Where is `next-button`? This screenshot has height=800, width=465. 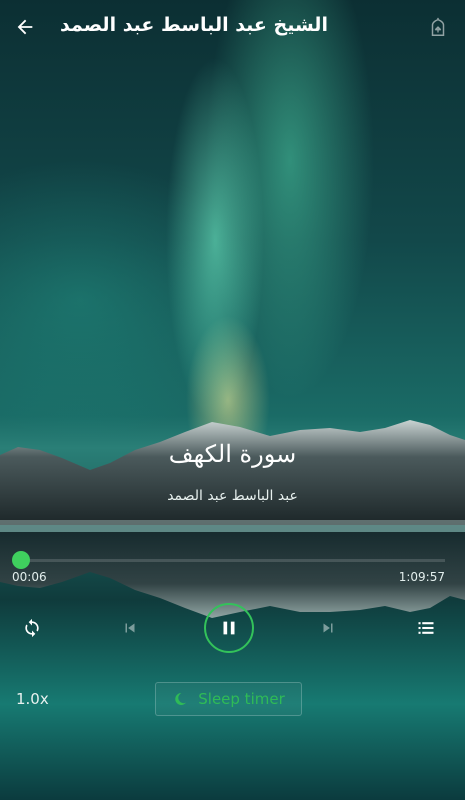 next-button is located at coordinates (328, 628).